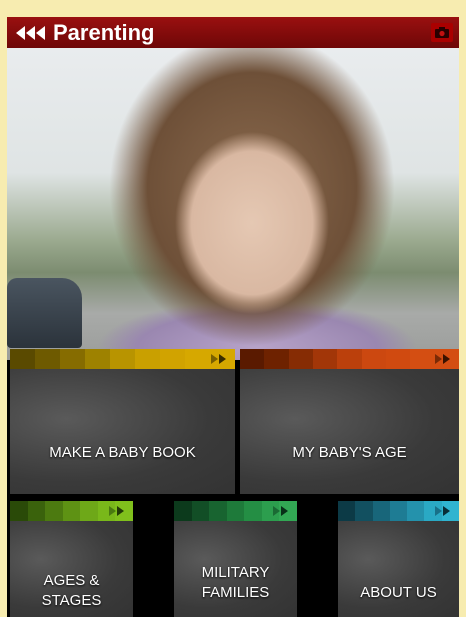 This screenshot has width=466, height=617. I want to click on military-families-tile: MILITARY FAMILIES, so click(235, 559).